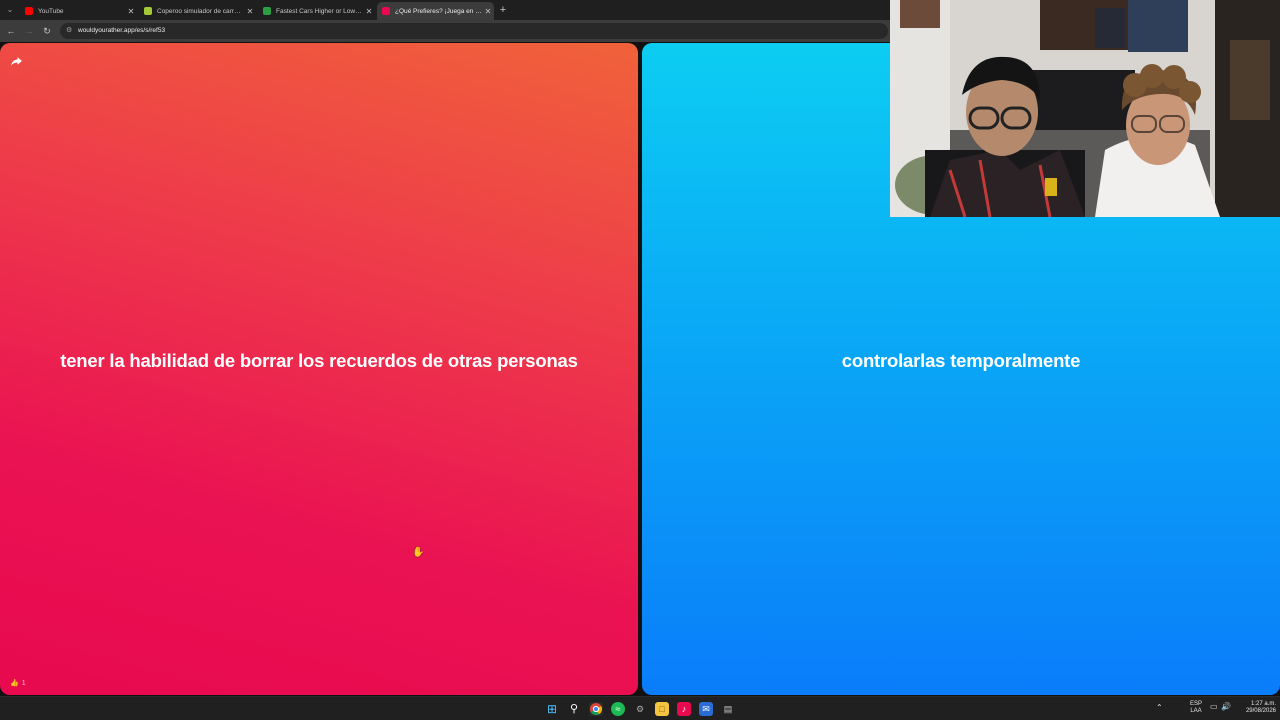 The width and height of the screenshot is (1280, 720). I want to click on likes-counter: 👍 1, so click(18, 683).